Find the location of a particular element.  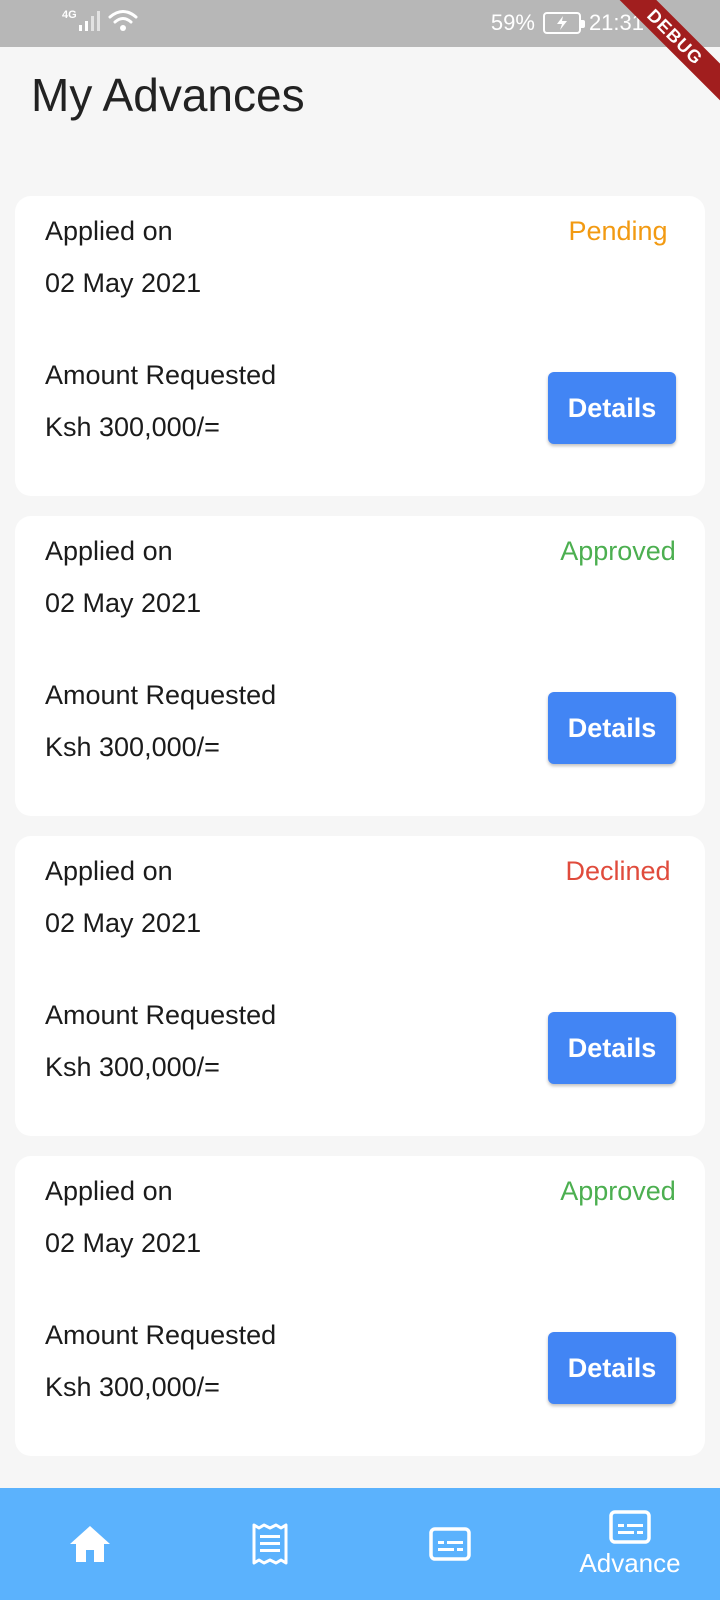

network-type-label: 4G is located at coordinates (69, 15).